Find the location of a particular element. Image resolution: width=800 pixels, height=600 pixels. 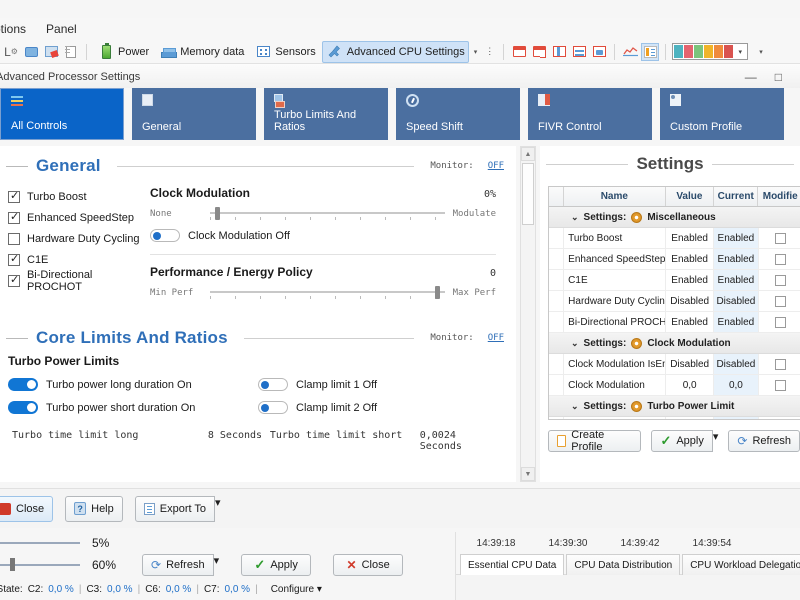

screen-delete-icon is located at coordinates (51, 52).